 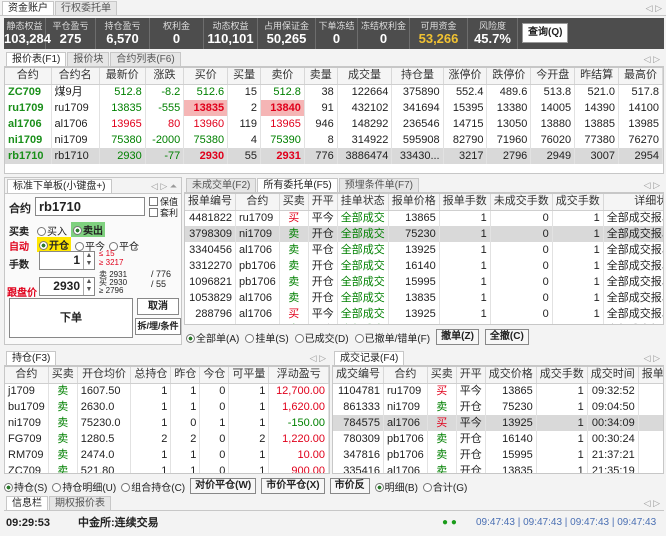 I want to click on trade-row: 335416al1706卖开仓13835121:35:19105., so click(x=498, y=468).